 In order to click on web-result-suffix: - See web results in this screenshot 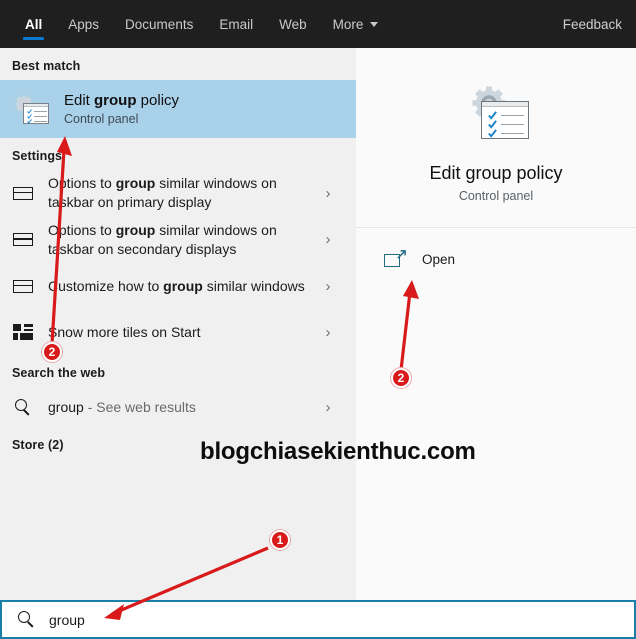, I will do `click(139, 407)`.